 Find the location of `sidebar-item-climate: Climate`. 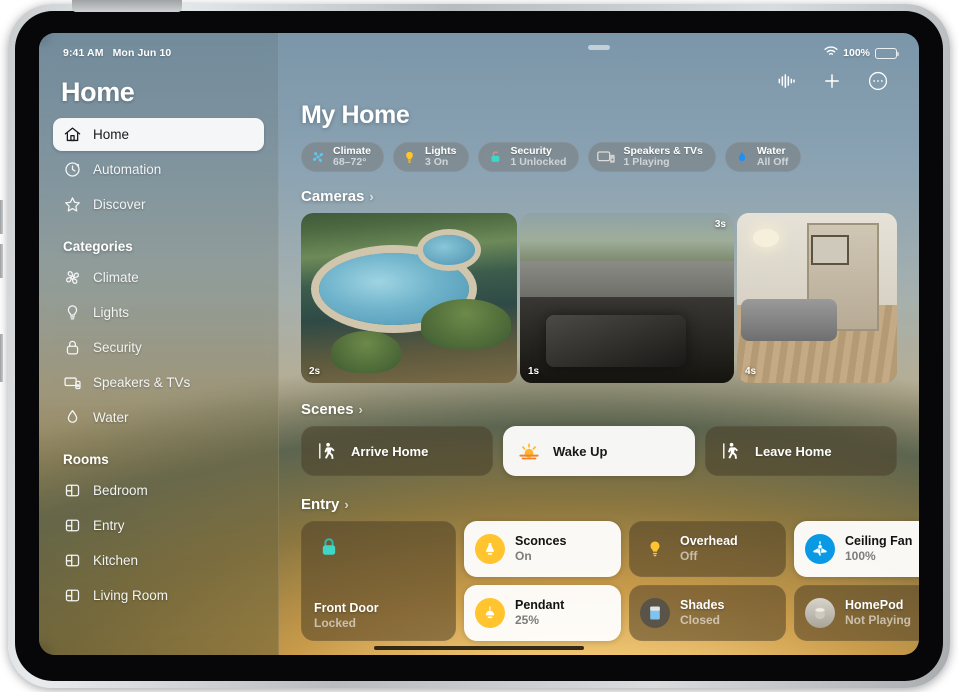

sidebar-item-climate: Climate is located at coordinates (158, 277).